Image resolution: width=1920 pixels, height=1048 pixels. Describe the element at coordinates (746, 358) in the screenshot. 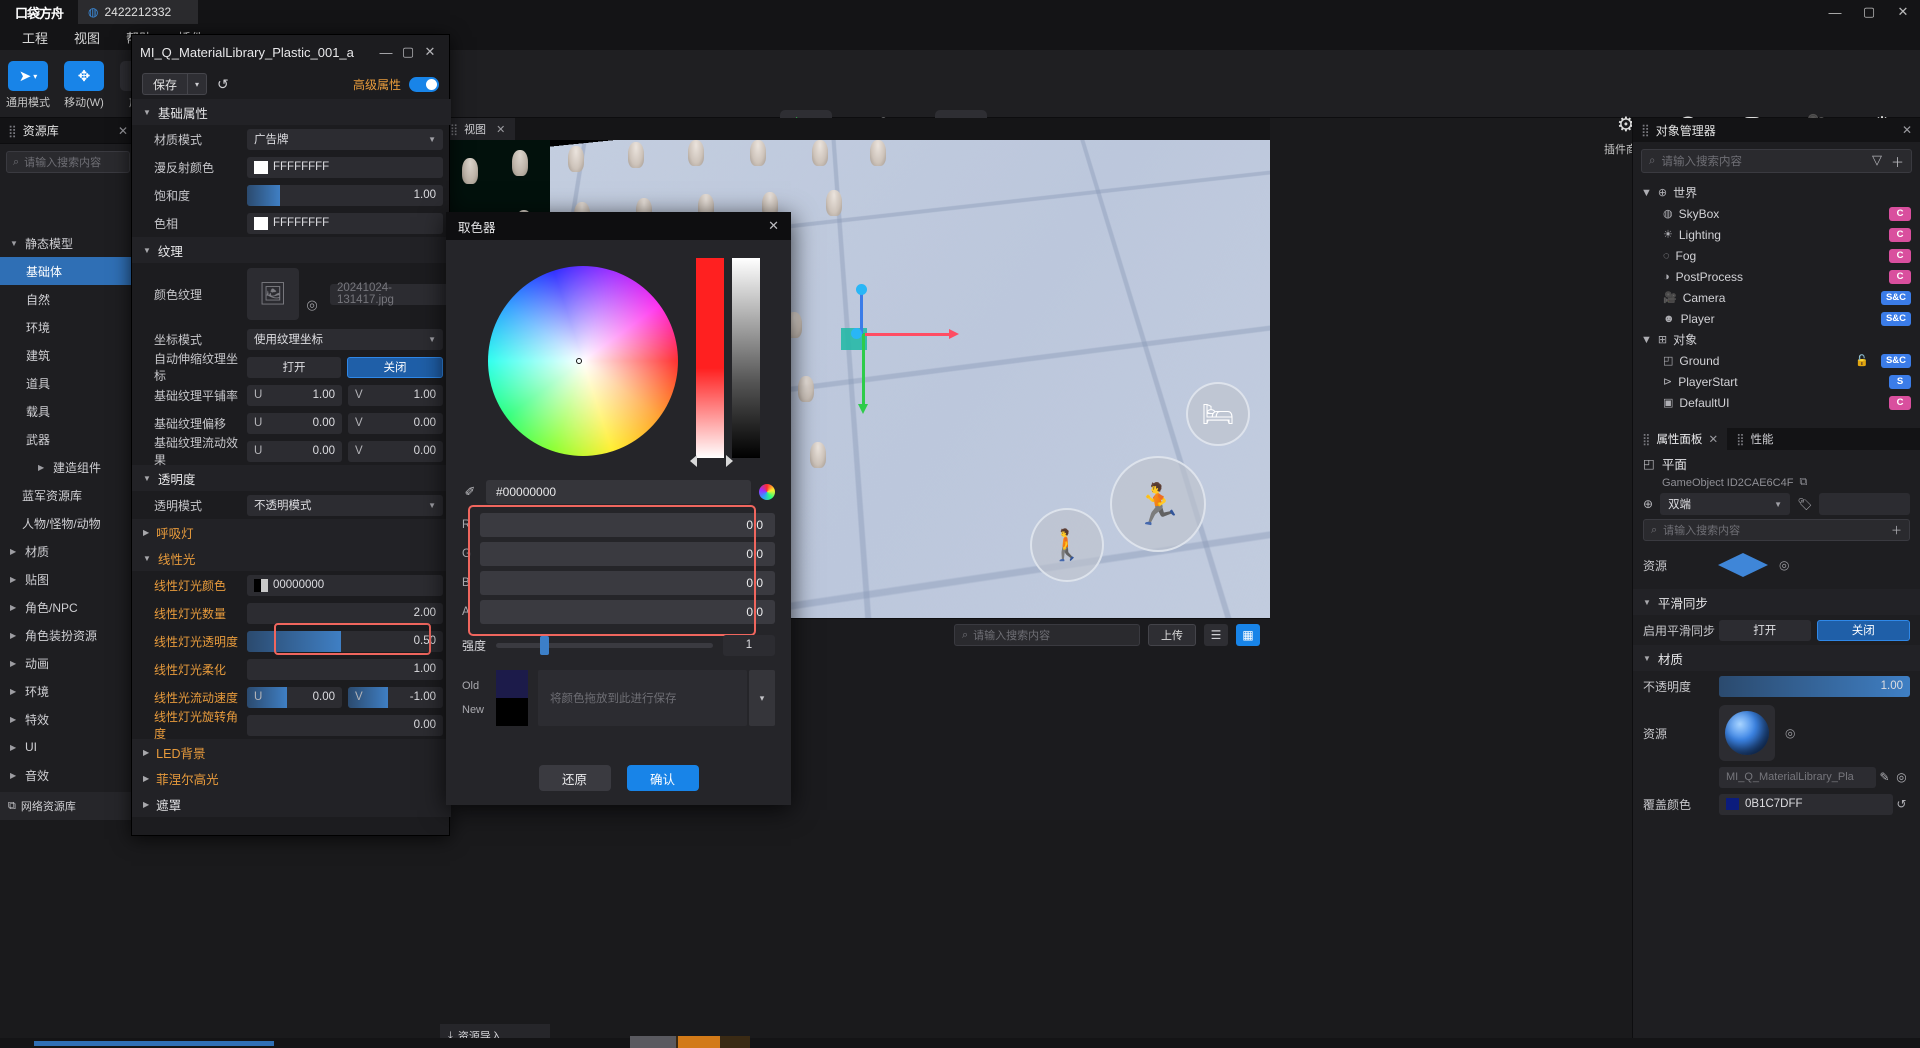

I see `value-slider` at that location.